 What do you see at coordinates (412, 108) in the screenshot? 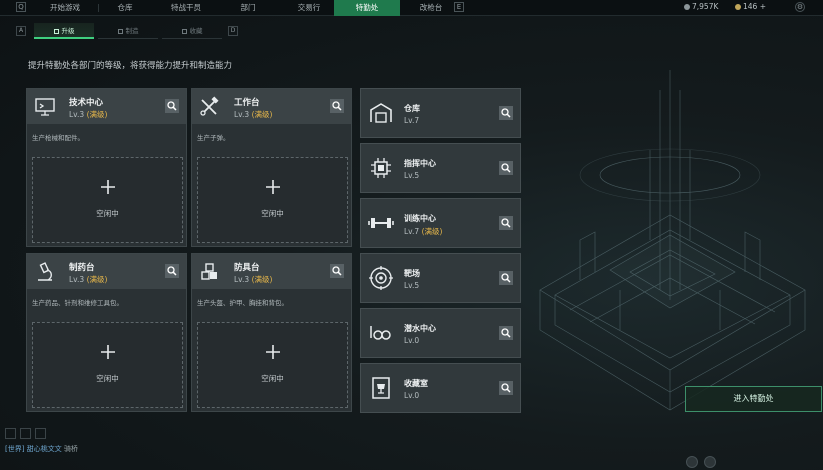
I see `row-title: 仓库` at bounding box center [412, 108].